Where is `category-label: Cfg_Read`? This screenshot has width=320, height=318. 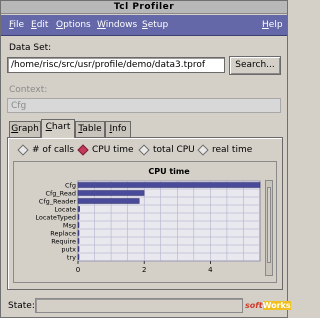
category-label: Cfg_Read is located at coordinates (60, 194).